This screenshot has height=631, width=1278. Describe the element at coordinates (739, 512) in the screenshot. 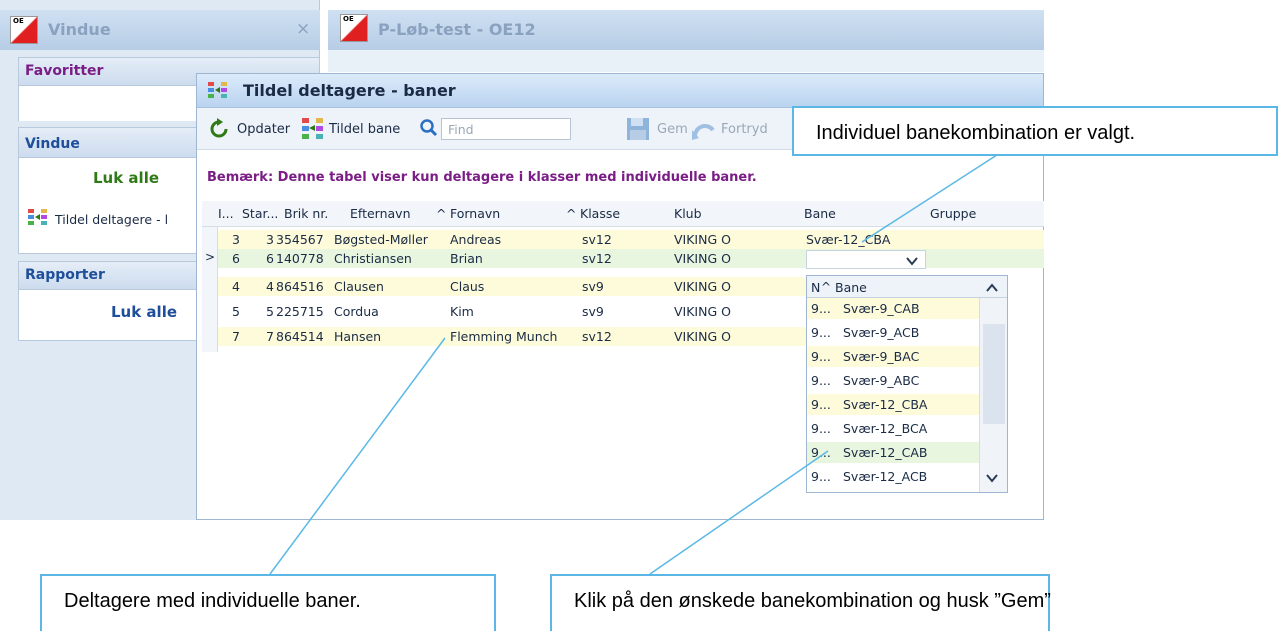

I see `callout-line-bottom-right` at that location.